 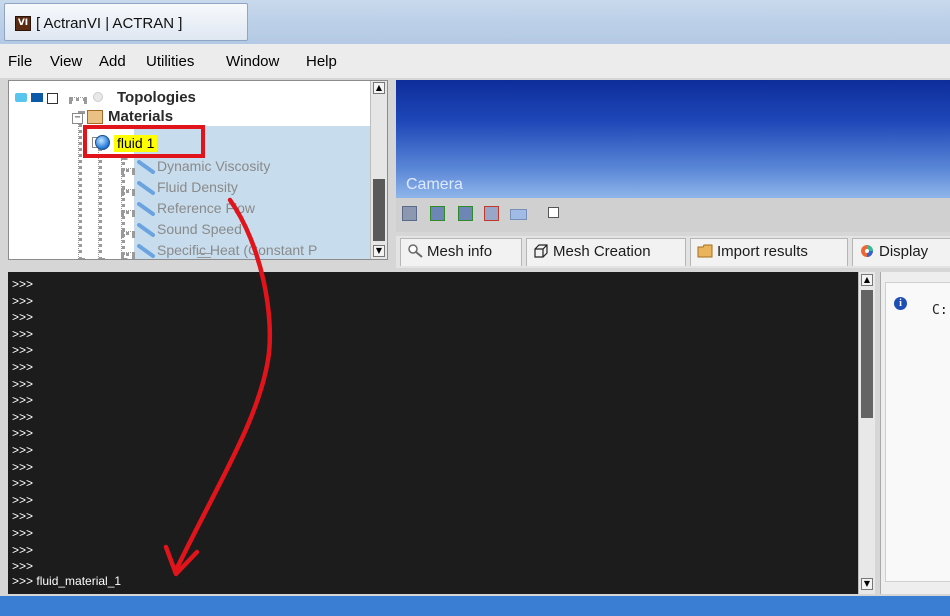 I want to click on menu-file: File, so click(x=20, y=61).